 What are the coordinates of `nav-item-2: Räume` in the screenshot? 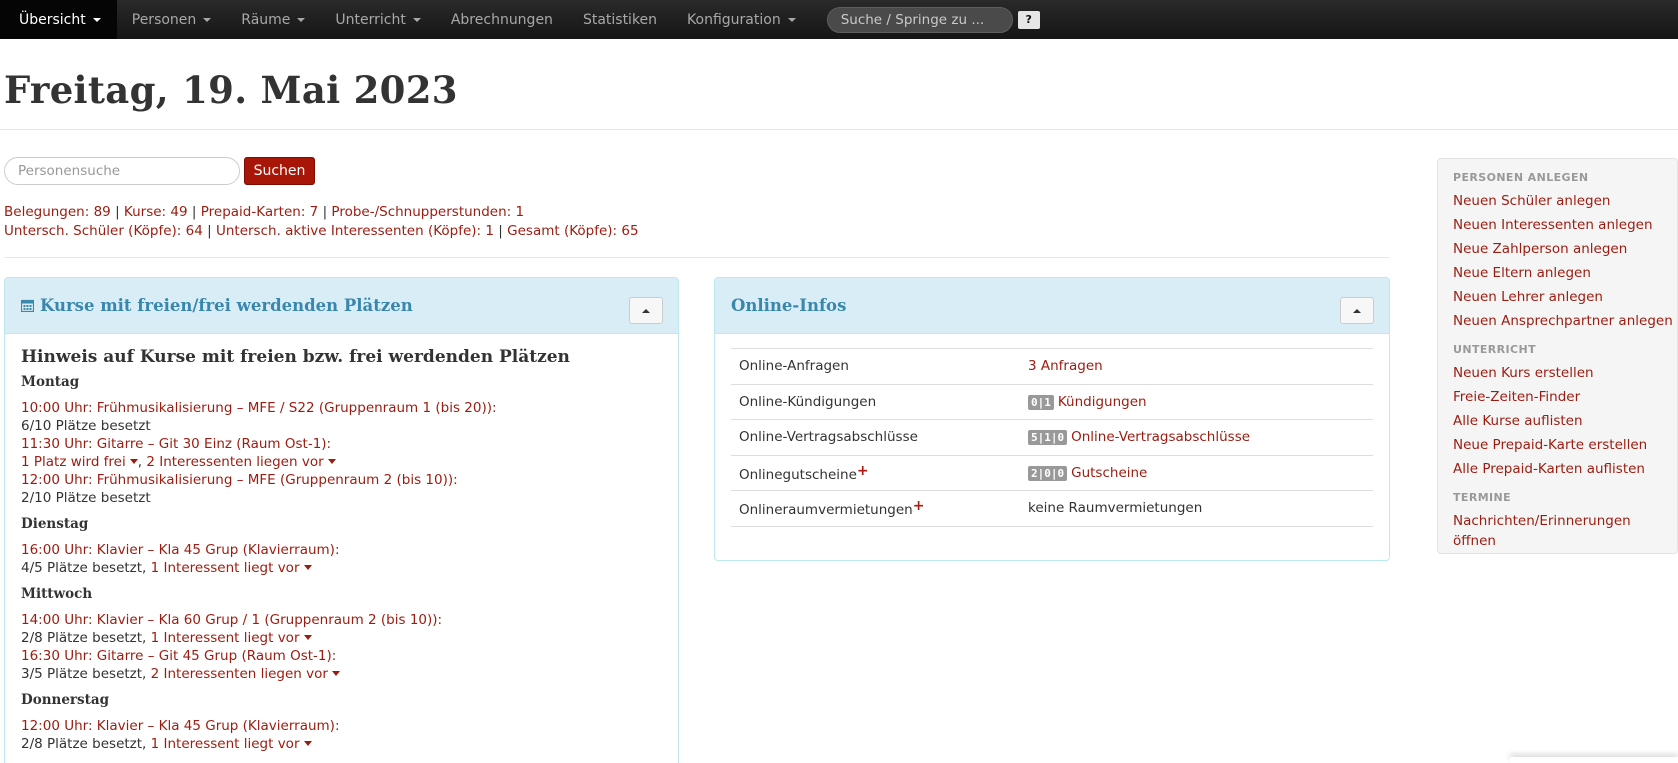 It's located at (273, 19).